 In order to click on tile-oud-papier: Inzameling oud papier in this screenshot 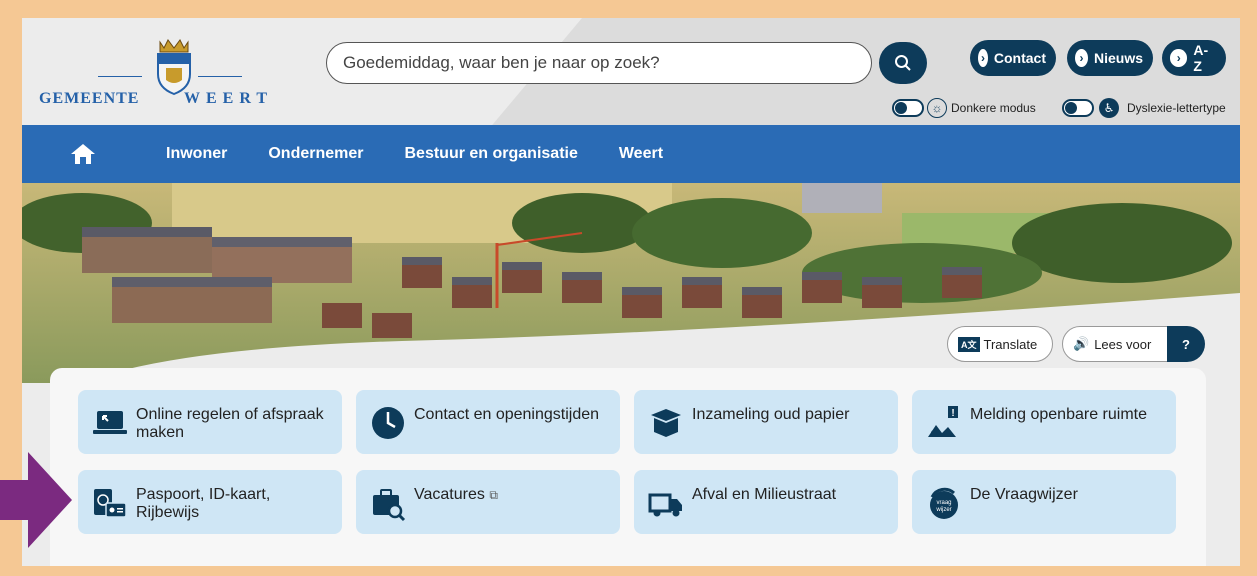, I will do `click(766, 422)`.